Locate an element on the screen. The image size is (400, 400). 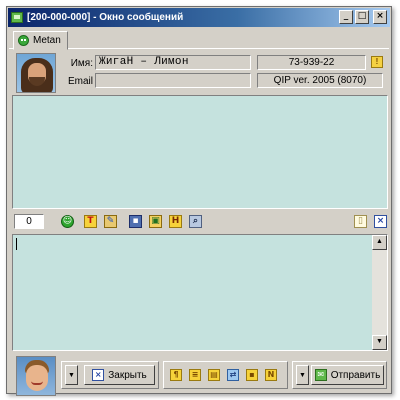
quote-icon: ≡ is located at coordinates (195, 375).